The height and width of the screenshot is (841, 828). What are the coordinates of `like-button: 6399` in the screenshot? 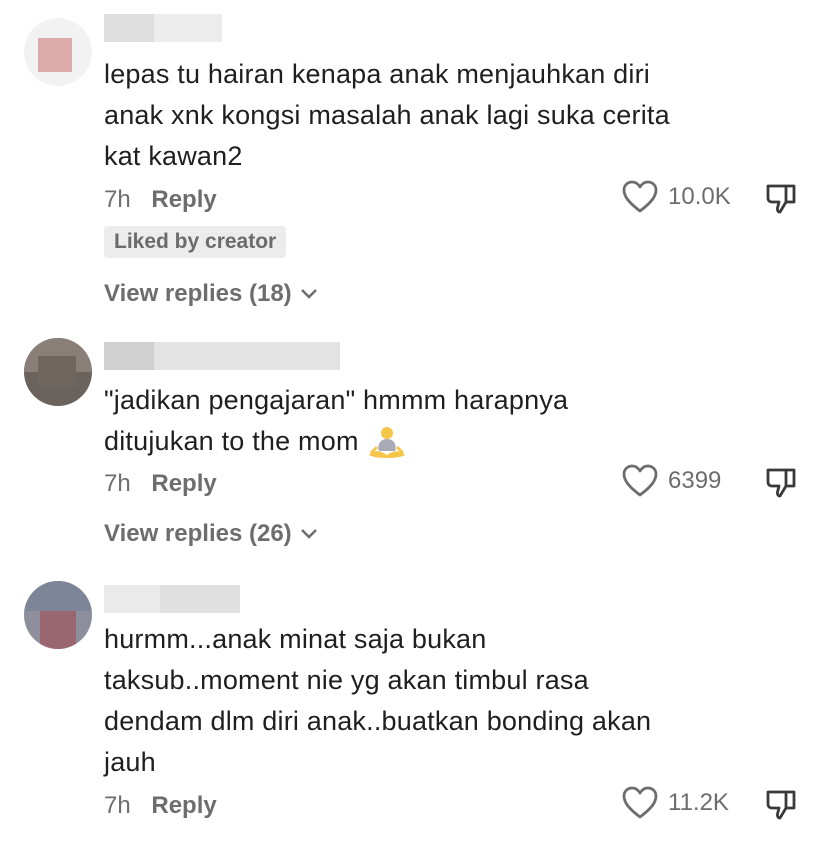 It's located at (671, 481).